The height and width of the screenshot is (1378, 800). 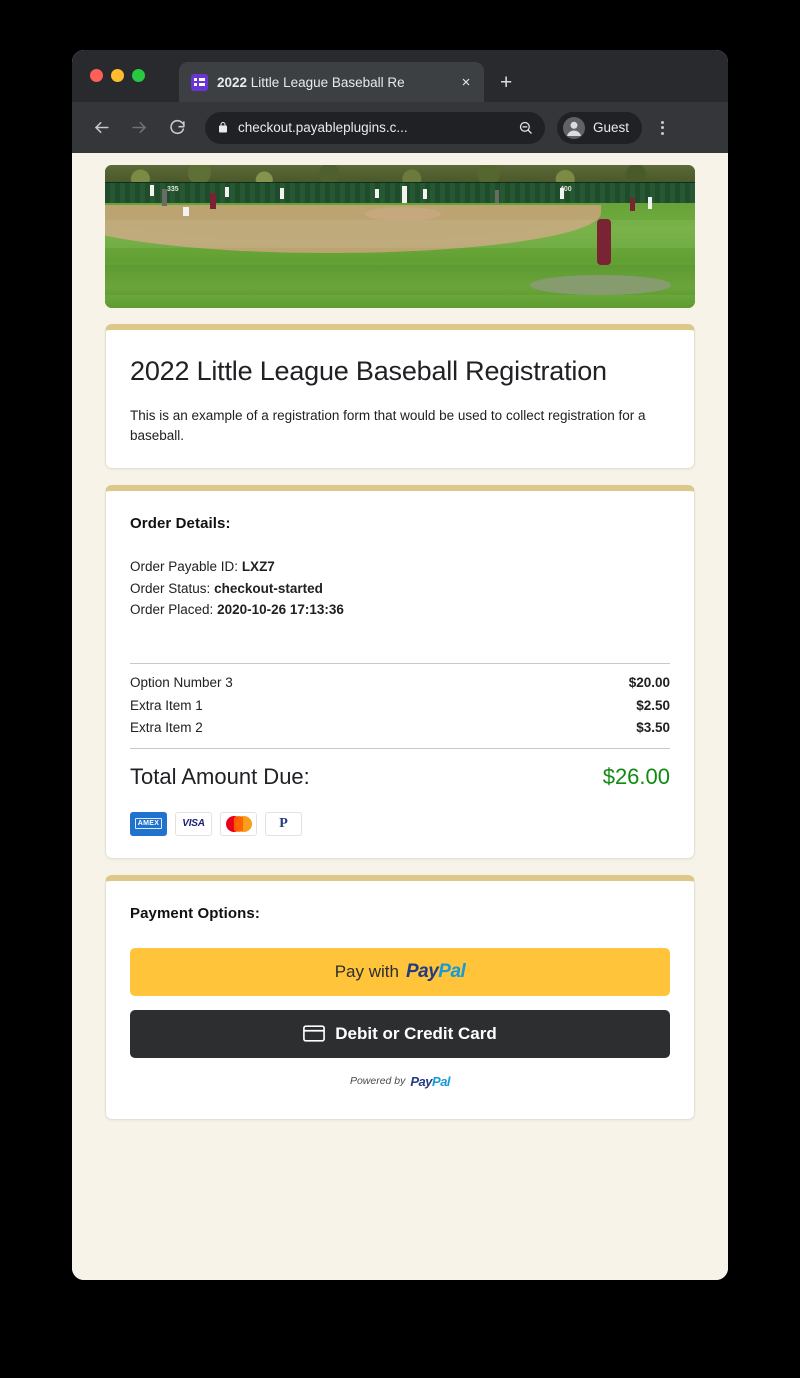 I want to click on tab-title-year: 2022, so click(x=232, y=82).